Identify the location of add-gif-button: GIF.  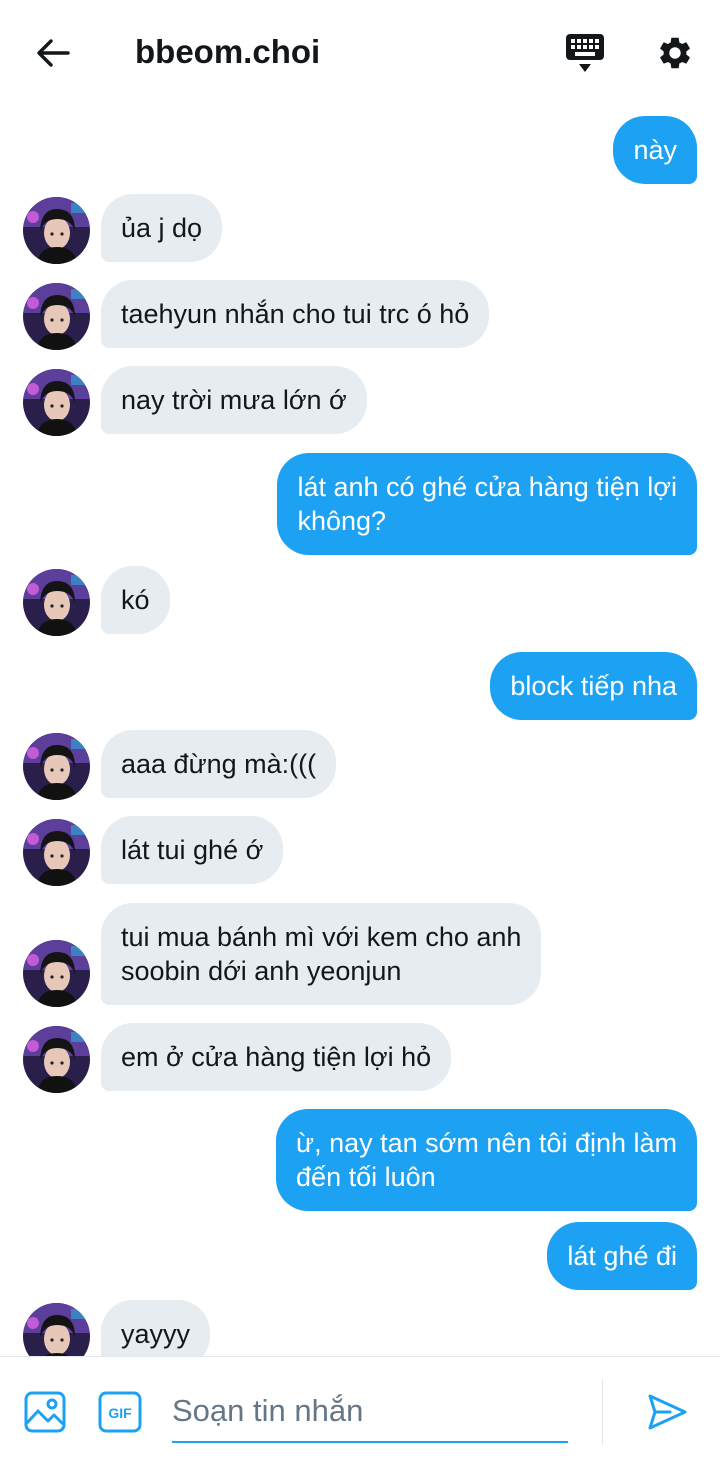
(120, 1412).